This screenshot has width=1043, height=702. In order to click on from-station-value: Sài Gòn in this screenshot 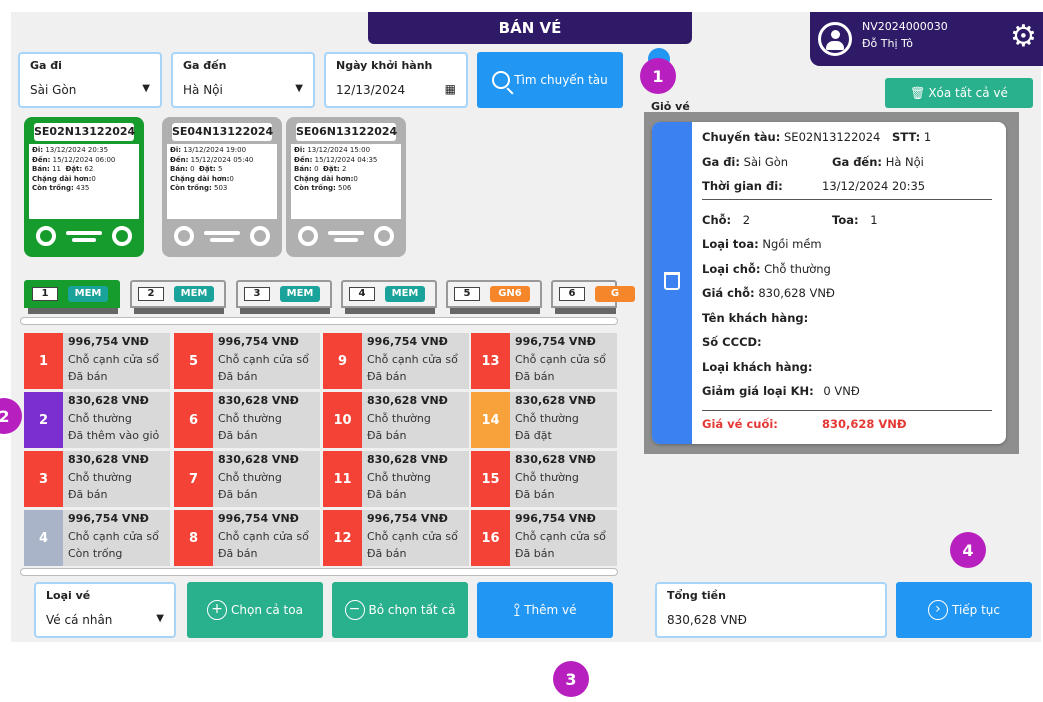, I will do `click(53, 90)`.